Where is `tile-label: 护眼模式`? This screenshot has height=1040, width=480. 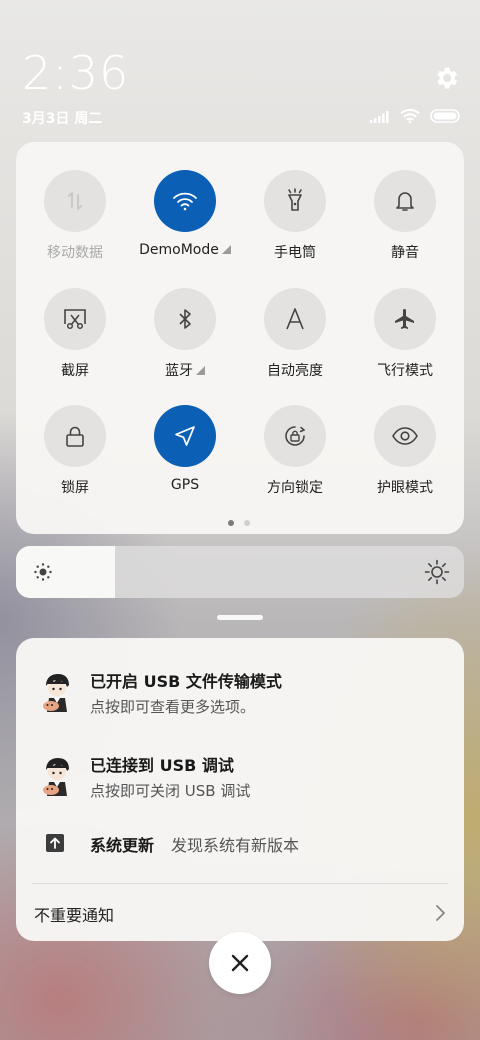
tile-label: 护眼模式 is located at coordinates (405, 488).